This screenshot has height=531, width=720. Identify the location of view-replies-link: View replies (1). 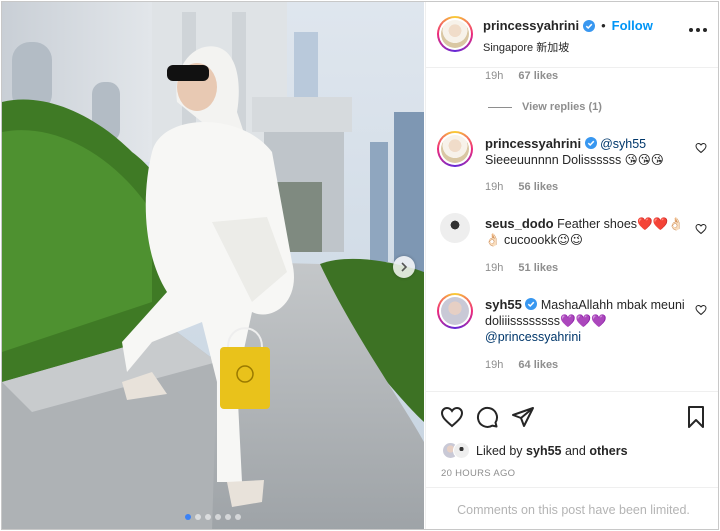
(562, 107).